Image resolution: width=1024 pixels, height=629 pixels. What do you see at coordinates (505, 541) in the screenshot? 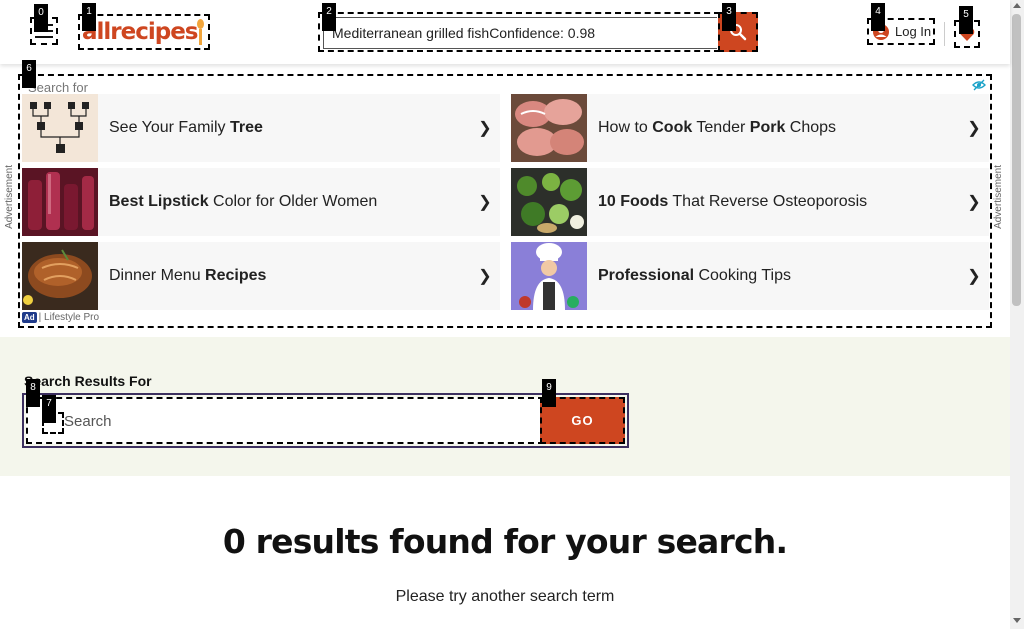
I see `no-results-heading: 0 results found for your search.` at bounding box center [505, 541].